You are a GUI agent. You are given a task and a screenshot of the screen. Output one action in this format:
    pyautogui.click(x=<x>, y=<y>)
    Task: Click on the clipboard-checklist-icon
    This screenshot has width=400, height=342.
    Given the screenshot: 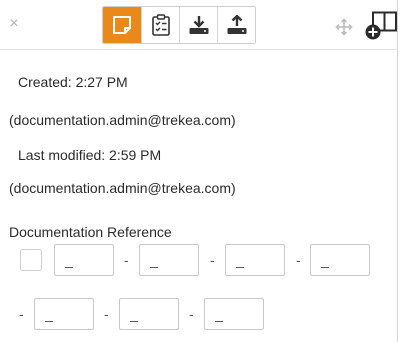 What is the action you would take?
    pyautogui.click(x=160, y=25)
    